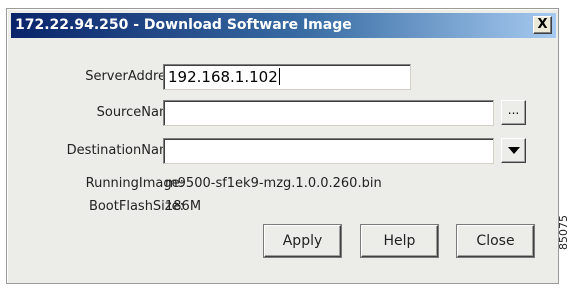 The image size is (577, 295). What do you see at coordinates (302, 241) in the screenshot?
I see `apply-button: Apply` at bounding box center [302, 241].